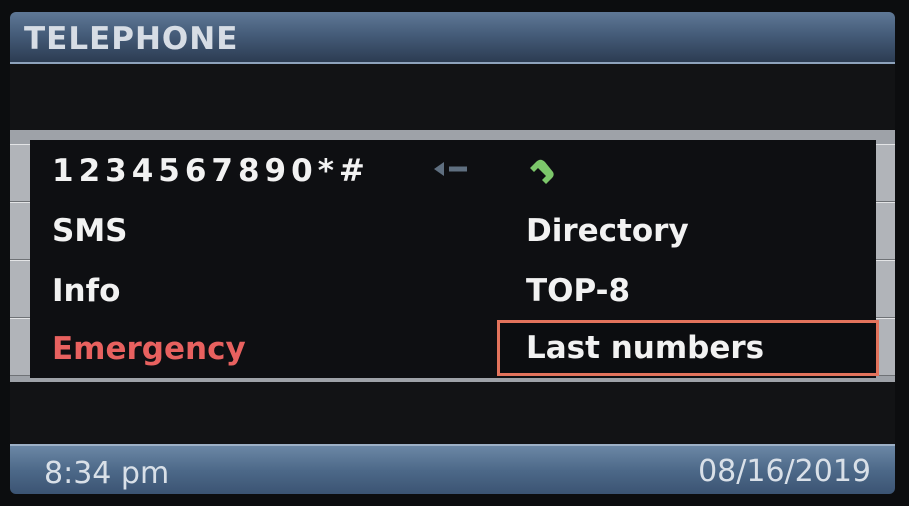 This screenshot has width=909, height=506. Describe the element at coordinates (86, 291) in the screenshot. I see `menu-item-info: Info` at that location.